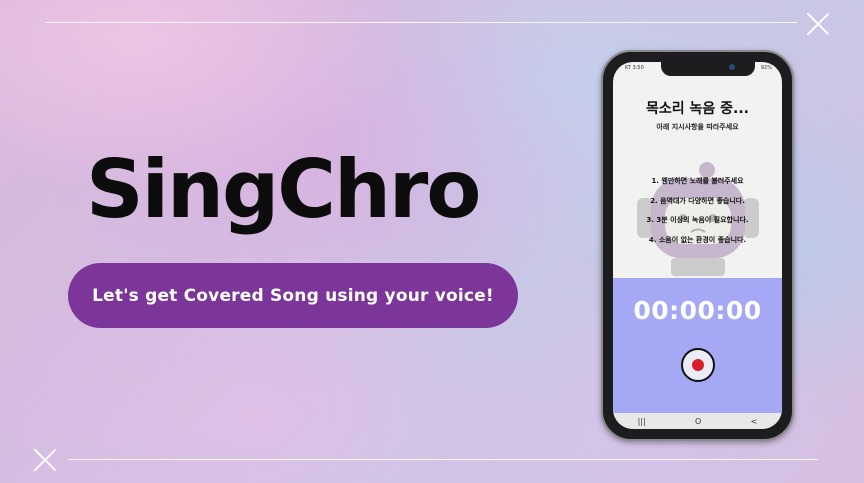 The height and width of the screenshot is (483, 864). Describe the element at coordinates (766, 68) in the screenshot. I see `status-battery: 92%` at that location.